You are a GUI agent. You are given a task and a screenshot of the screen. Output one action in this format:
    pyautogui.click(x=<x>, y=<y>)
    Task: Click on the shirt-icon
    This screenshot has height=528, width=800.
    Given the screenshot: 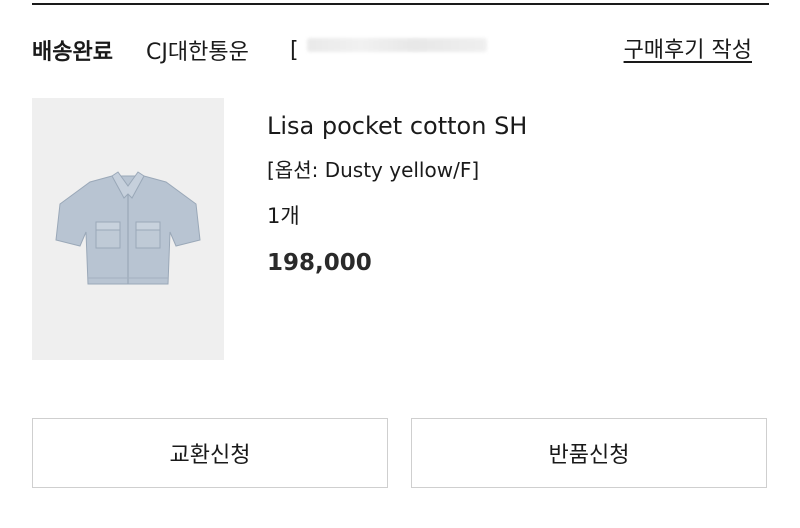 What is the action you would take?
    pyautogui.click(x=128, y=228)
    